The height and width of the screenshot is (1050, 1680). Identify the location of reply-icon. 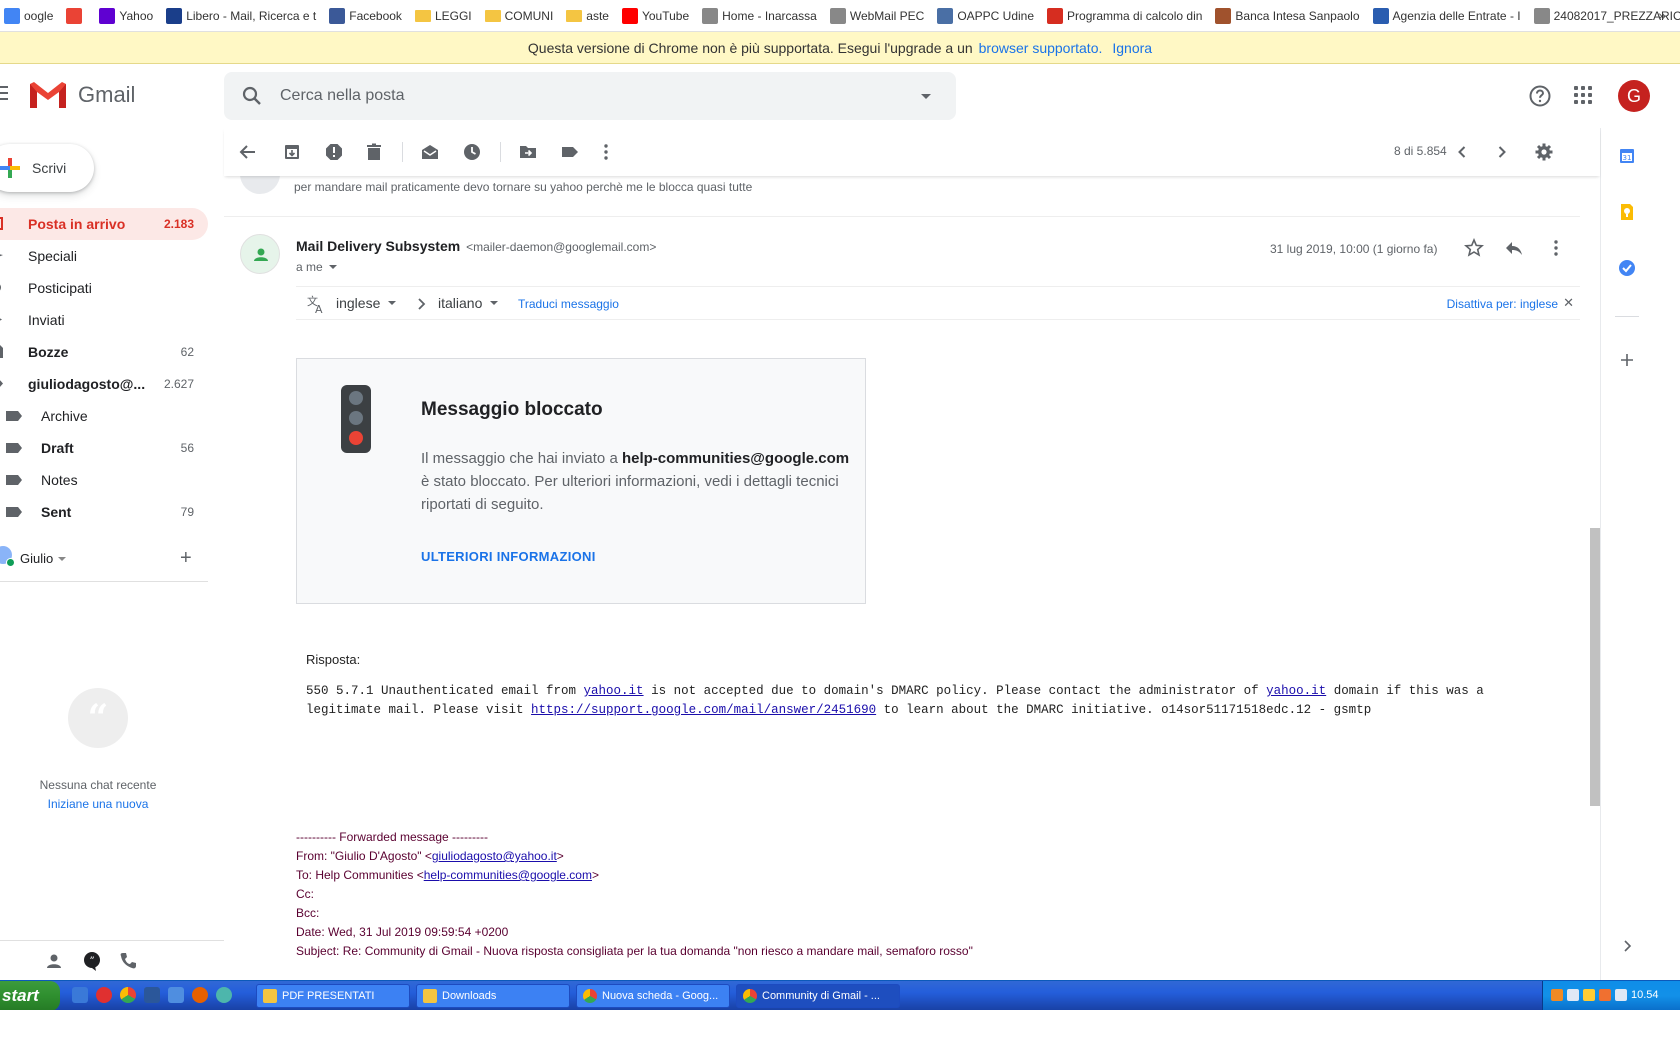
(1514, 248).